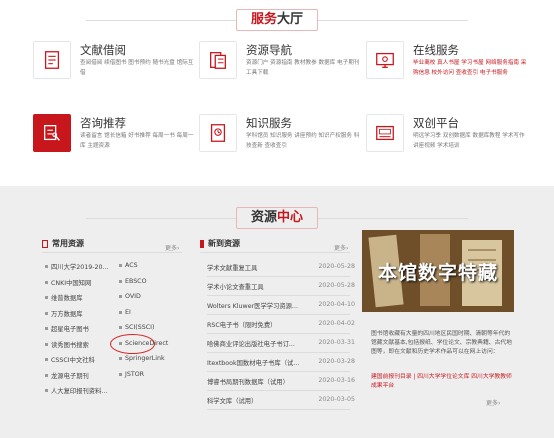 The width and height of the screenshot is (554, 438). I want to click on service-description: 资源门户 资源指南 教材教参 数据库 电子期刊 工具下载, so click(305, 68).